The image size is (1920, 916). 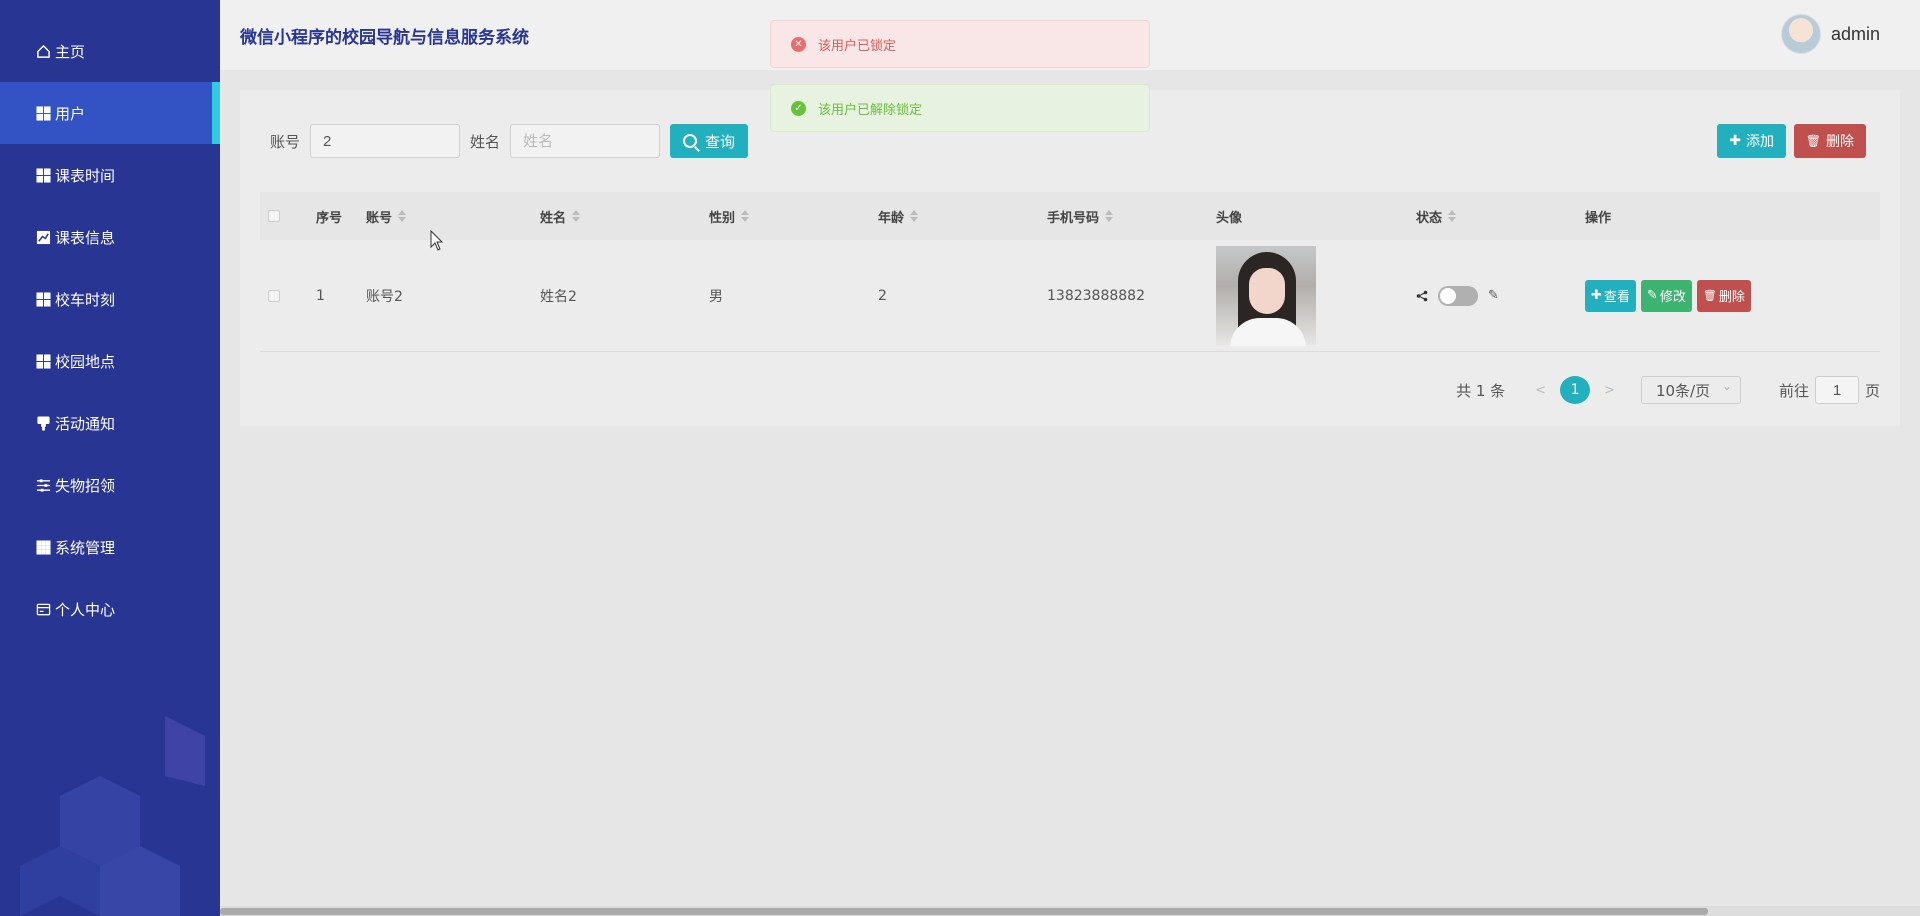 What do you see at coordinates (891, 218) in the screenshot?
I see `header-age-label: 年龄` at bounding box center [891, 218].